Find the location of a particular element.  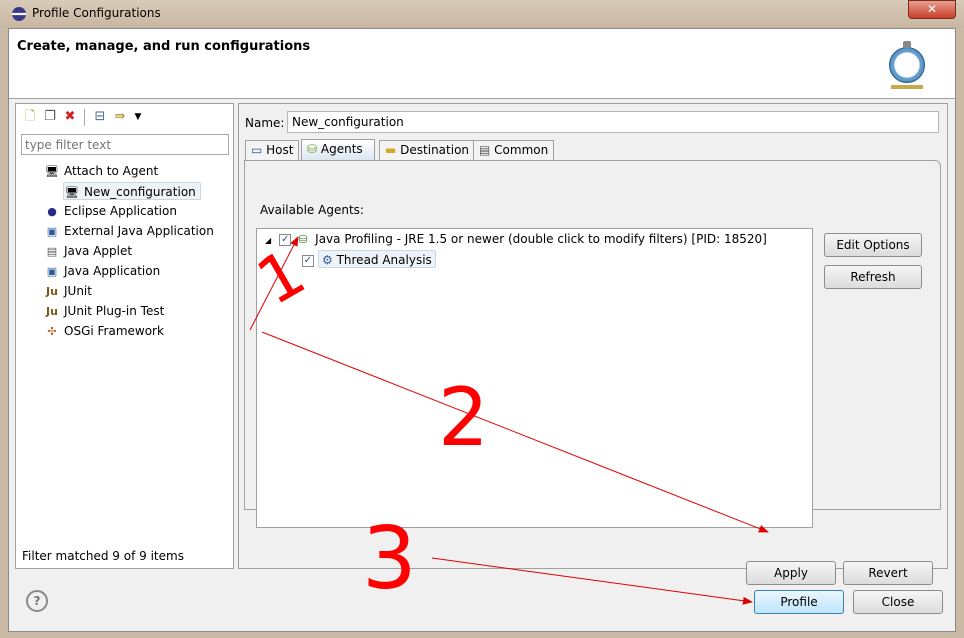

tab-label: Common is located at coordinates (521, 150).